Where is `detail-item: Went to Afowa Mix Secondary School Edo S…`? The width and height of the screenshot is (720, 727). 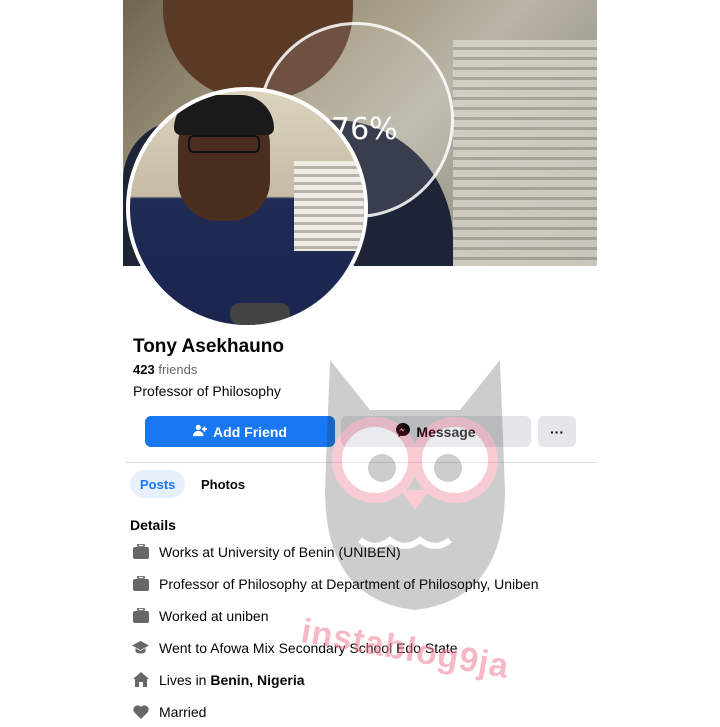
detail-item: Went to Afowa Mix Secondary School Edo S… is located at coordinates (295, 647).